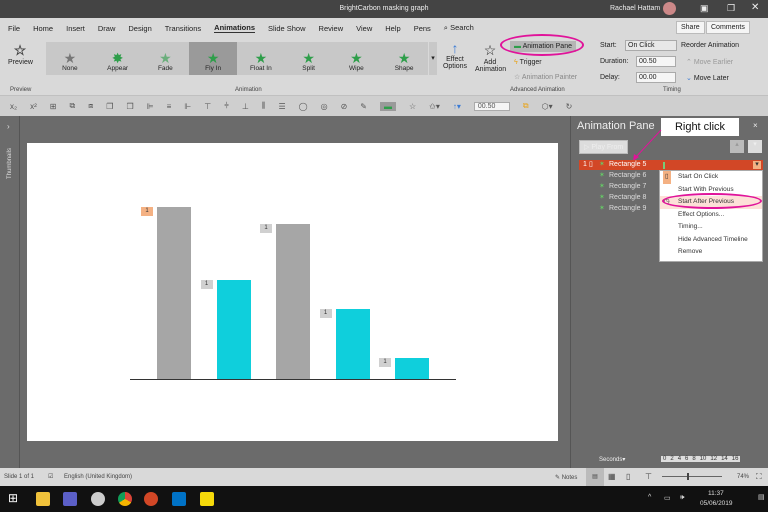 The width and height of the screenshot is (768, 512). Describe the element at coordinates (43, 28) in the screenshot. I see `tab-home: Home` at that location.